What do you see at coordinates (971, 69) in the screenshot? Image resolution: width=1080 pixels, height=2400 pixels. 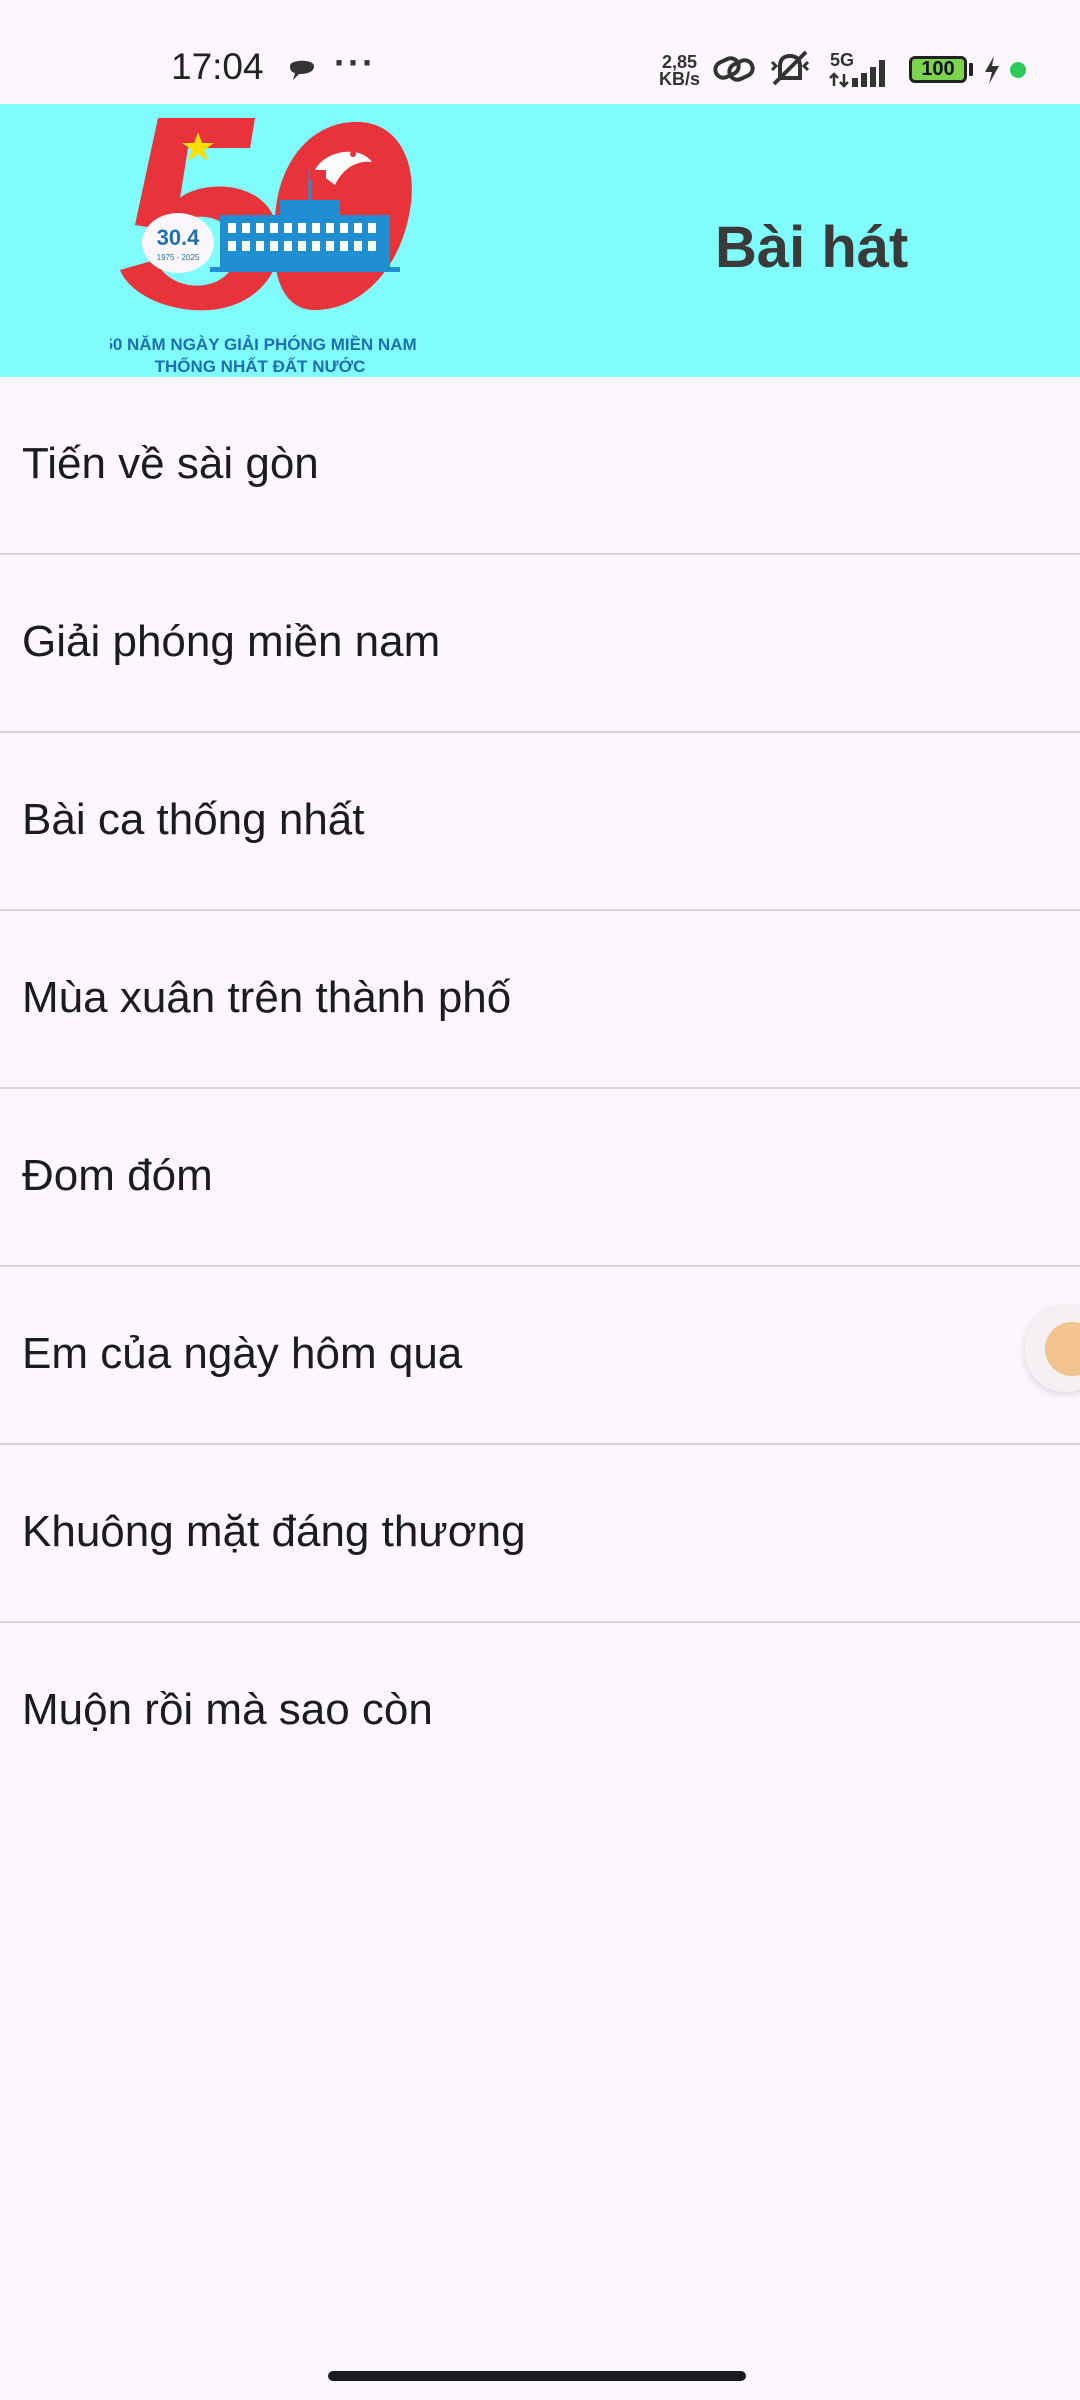 I see `battery-tip` at bounding box center [971, 69].